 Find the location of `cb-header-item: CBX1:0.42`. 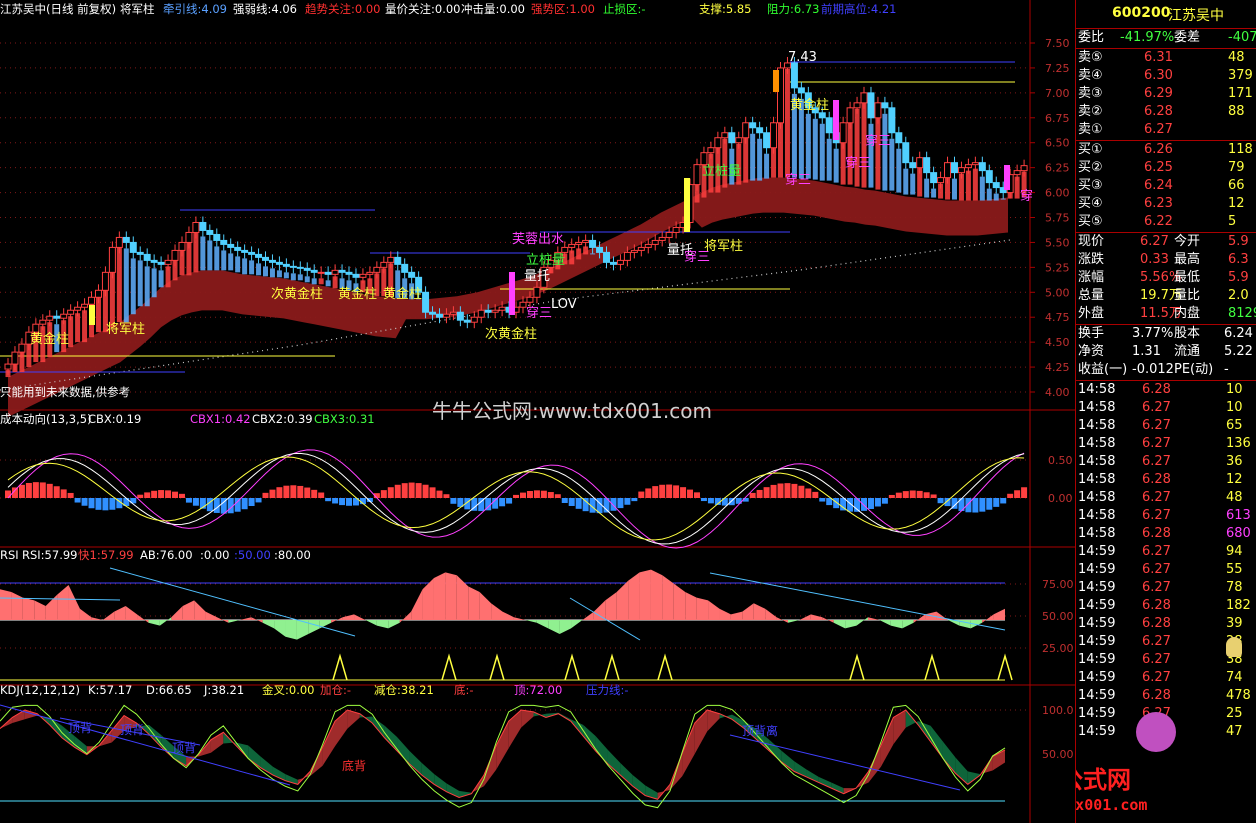

cb-header-item: CBX1:0.42 is located at coordinates (220, 419).